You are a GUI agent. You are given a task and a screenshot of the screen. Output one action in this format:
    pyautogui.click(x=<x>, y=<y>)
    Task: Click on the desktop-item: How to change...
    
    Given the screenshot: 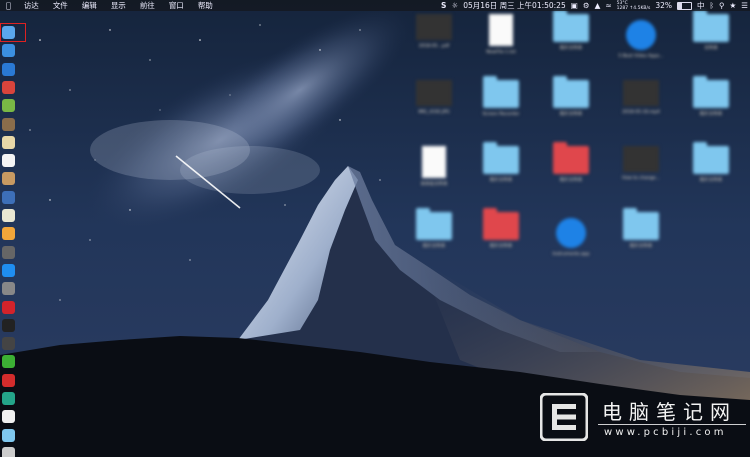 What is the action you would take?
    pyautogui.click(x=641, y=178)
    